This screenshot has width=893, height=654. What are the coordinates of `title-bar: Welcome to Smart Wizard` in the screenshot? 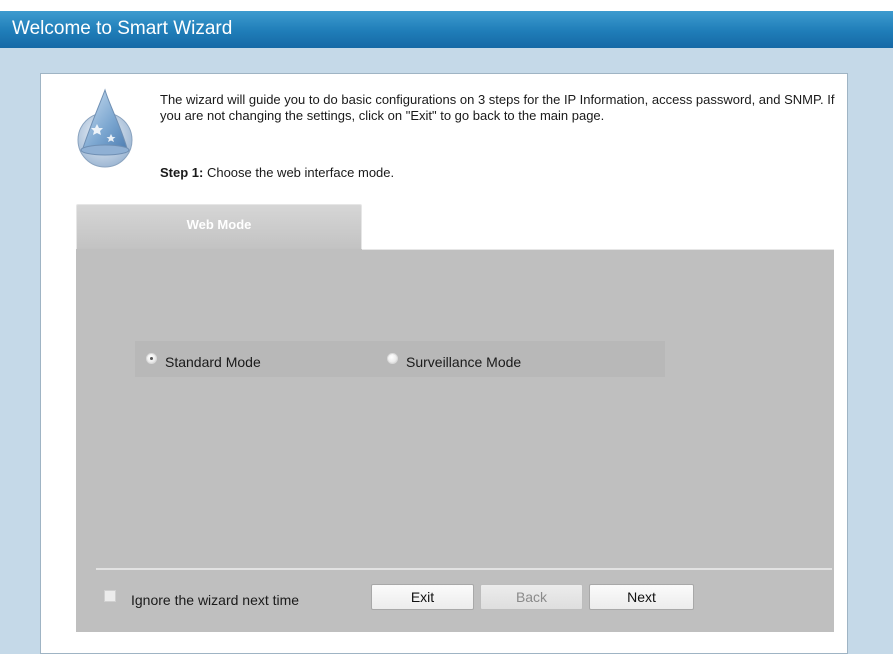 It's located at (446, 29).